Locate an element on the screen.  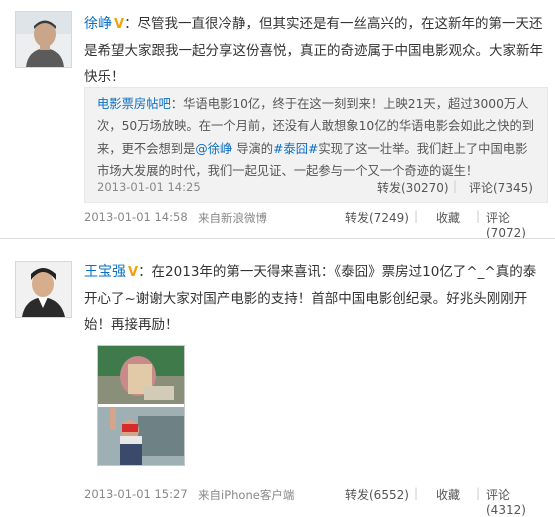
quote-repost-button: 转发(30270) is located at coordinates (413, 187).